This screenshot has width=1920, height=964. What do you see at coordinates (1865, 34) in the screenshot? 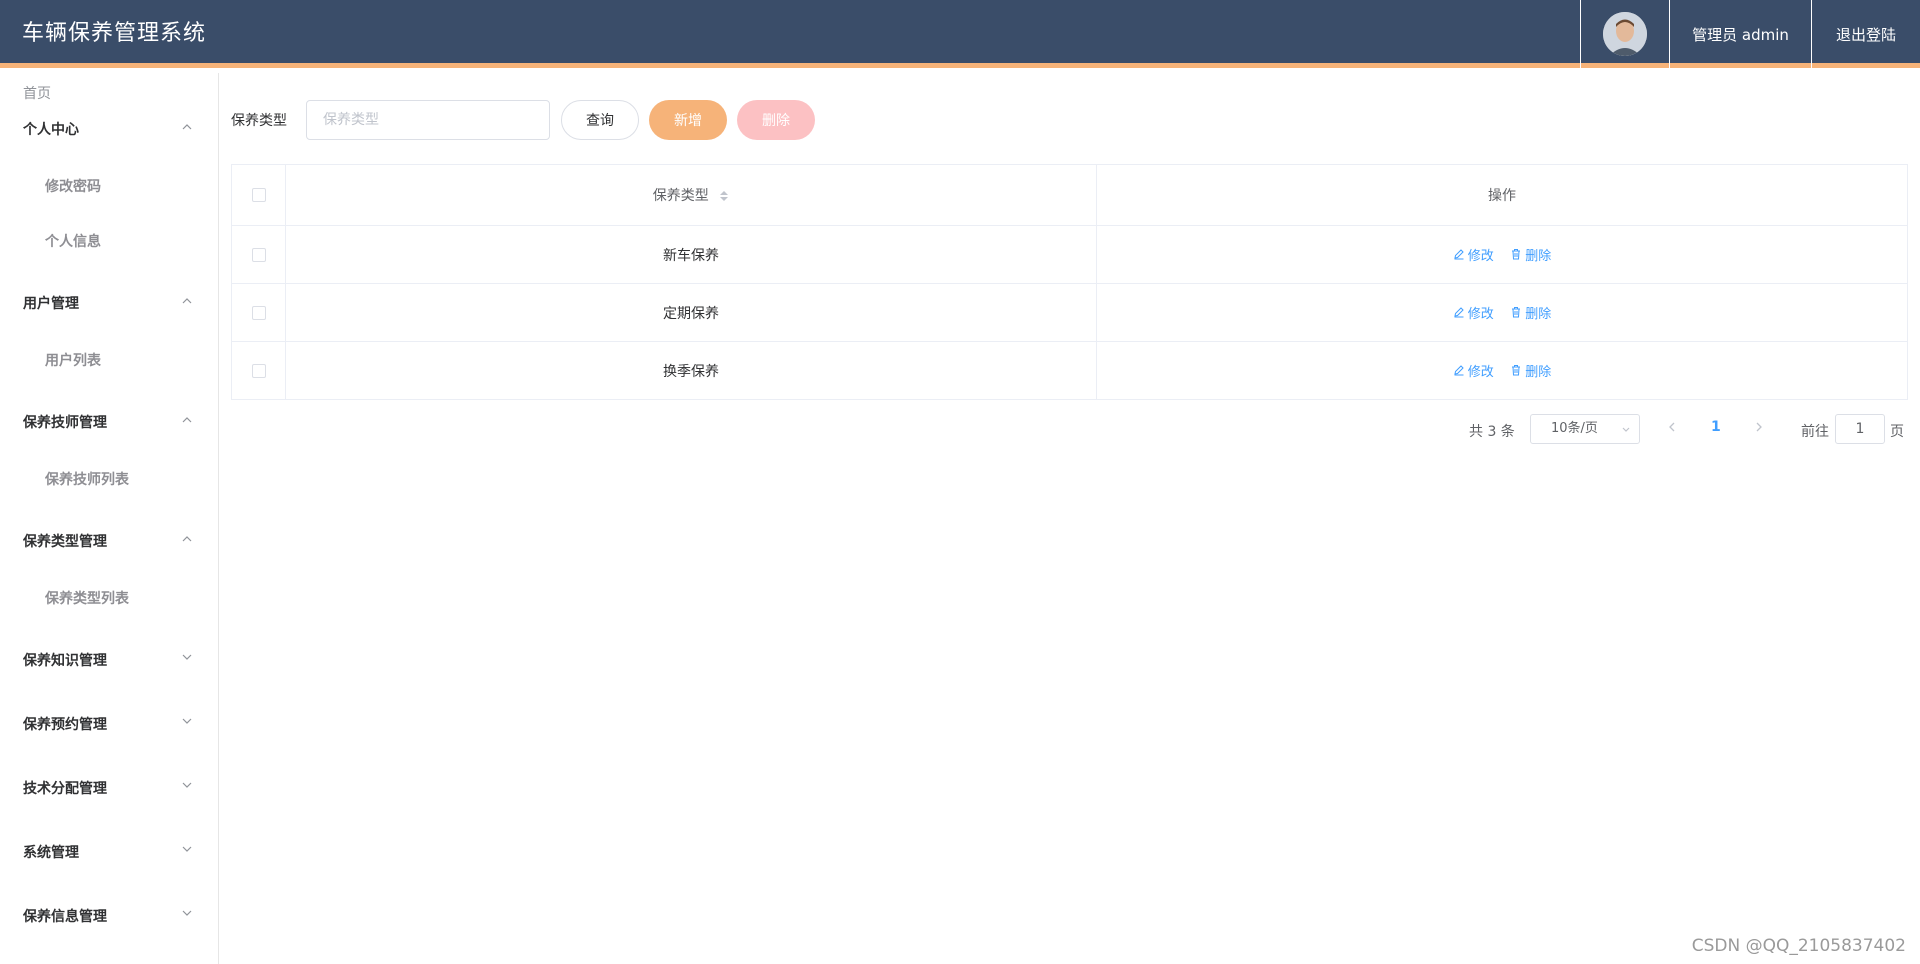
I see `logout-button: 退出登陆` at bounding box center [1865, 34].